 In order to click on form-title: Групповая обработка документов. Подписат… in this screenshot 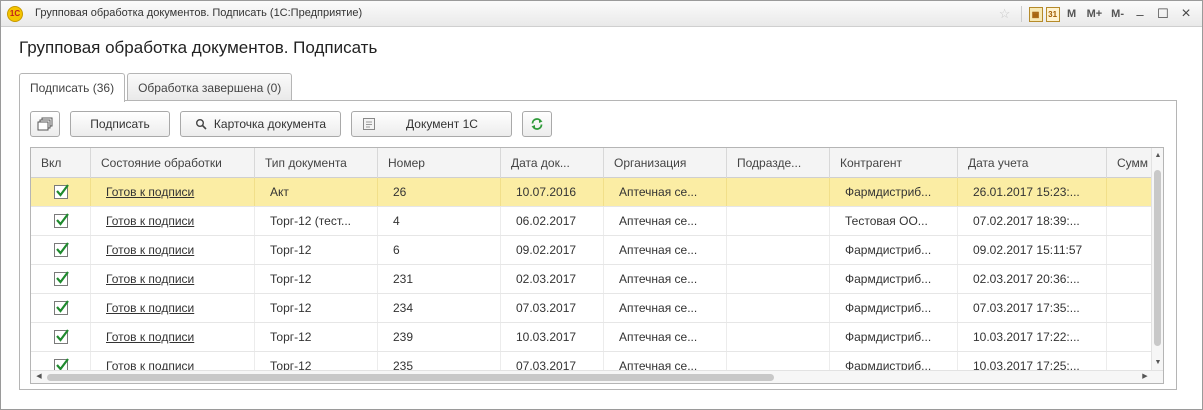, I will do `click(198, 47)`.